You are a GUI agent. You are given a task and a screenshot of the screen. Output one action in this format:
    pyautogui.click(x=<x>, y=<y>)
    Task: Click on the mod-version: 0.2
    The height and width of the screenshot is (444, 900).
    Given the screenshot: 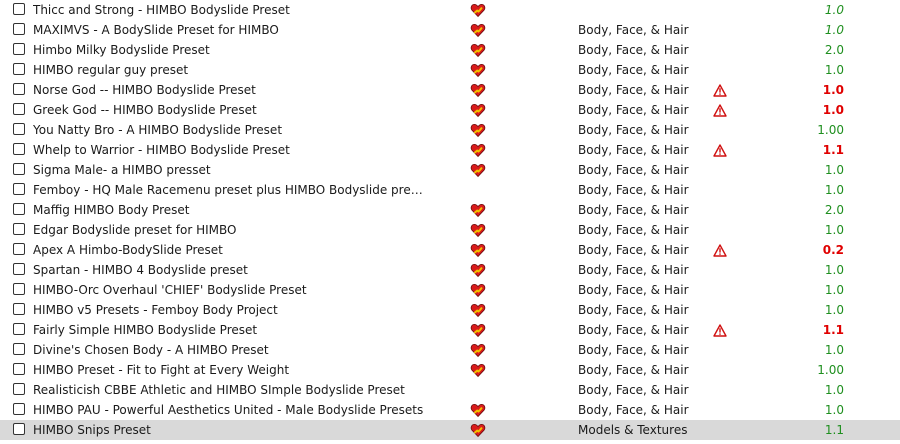 What is the action you would take?
    pyautogui.click(x=833, y=250)
    